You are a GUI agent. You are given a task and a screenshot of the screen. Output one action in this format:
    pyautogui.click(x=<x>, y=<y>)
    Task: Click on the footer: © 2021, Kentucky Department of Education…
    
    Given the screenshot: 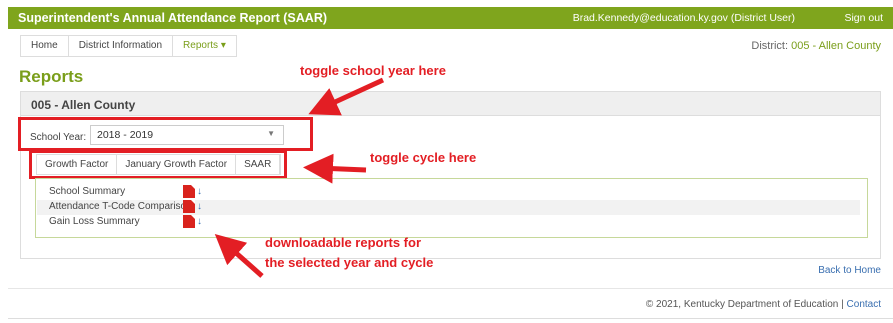 What is the action you would take?
    pyautogui.click(x=763, y=304)
    